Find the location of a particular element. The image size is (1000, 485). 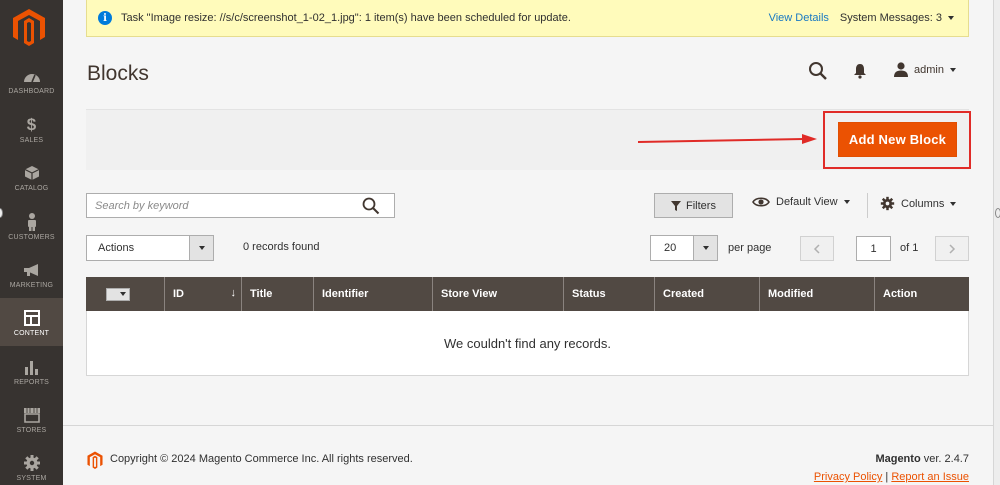

column-header-label: ID is located at coordinates (178, 294).